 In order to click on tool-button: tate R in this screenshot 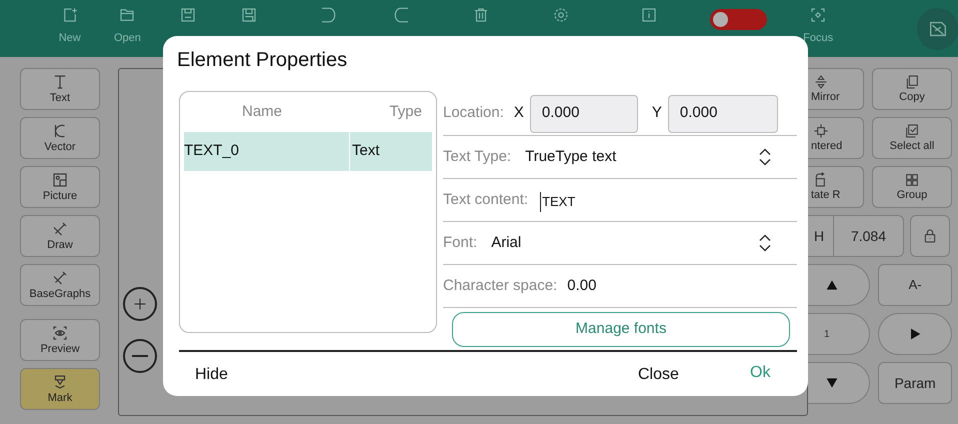, I will do `click(836, 187)`.